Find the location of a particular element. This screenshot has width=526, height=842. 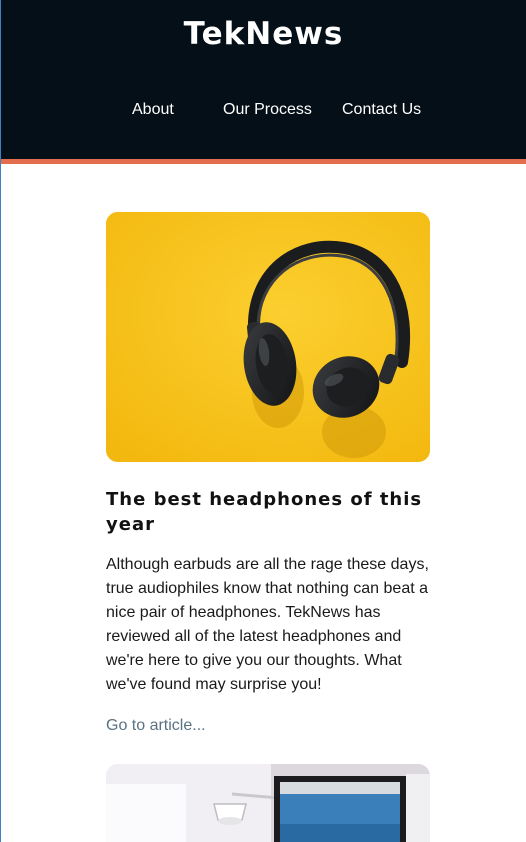

desk-monitor-icon is located at coordinates (268, 803).